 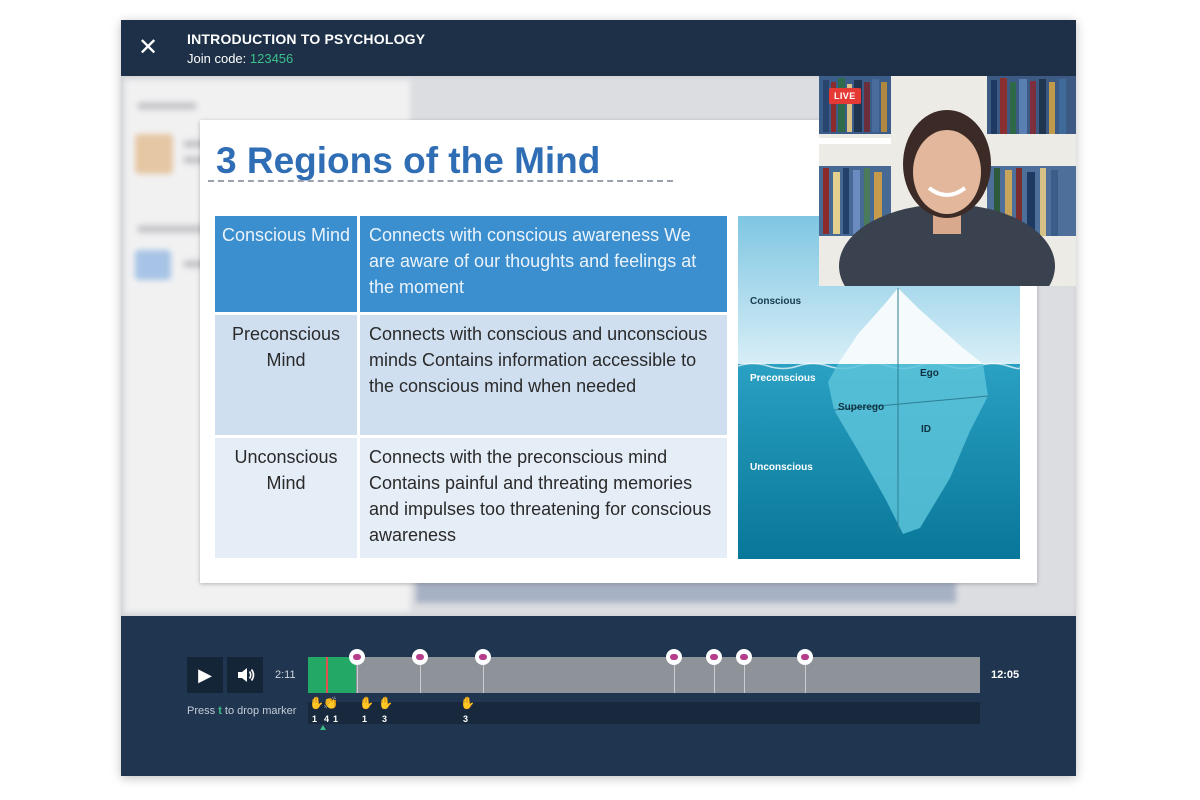 What do you see at coordinates (260, 711) in the screenshot?
I see `hint-suffix: to drop marker` at bounding box center [260, 711].